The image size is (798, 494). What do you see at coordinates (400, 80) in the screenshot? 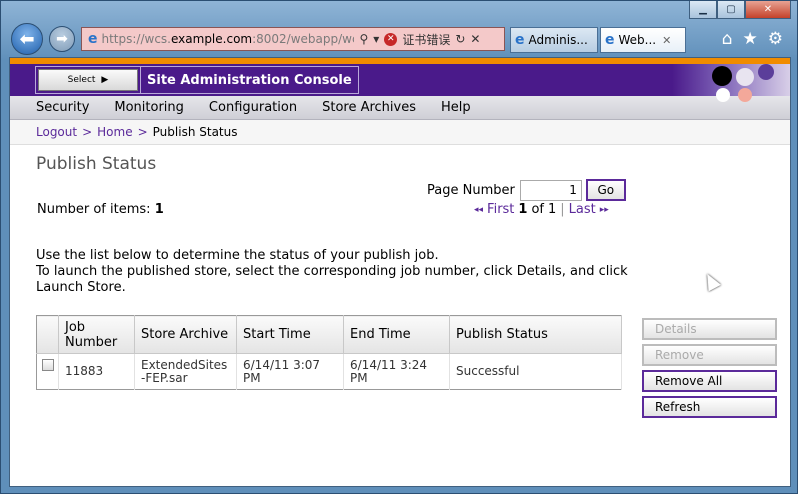
I see `app-banner: Select ▶ Site Administration Console` at bounding box center [400, 80].